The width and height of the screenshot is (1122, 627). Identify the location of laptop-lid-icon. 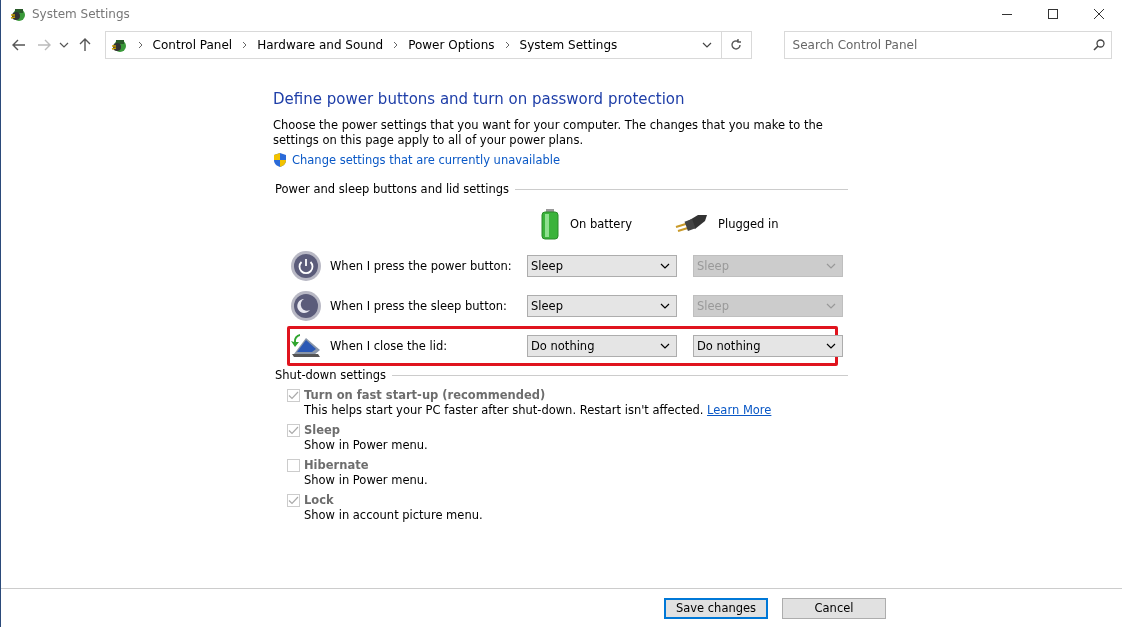
(306, 346).